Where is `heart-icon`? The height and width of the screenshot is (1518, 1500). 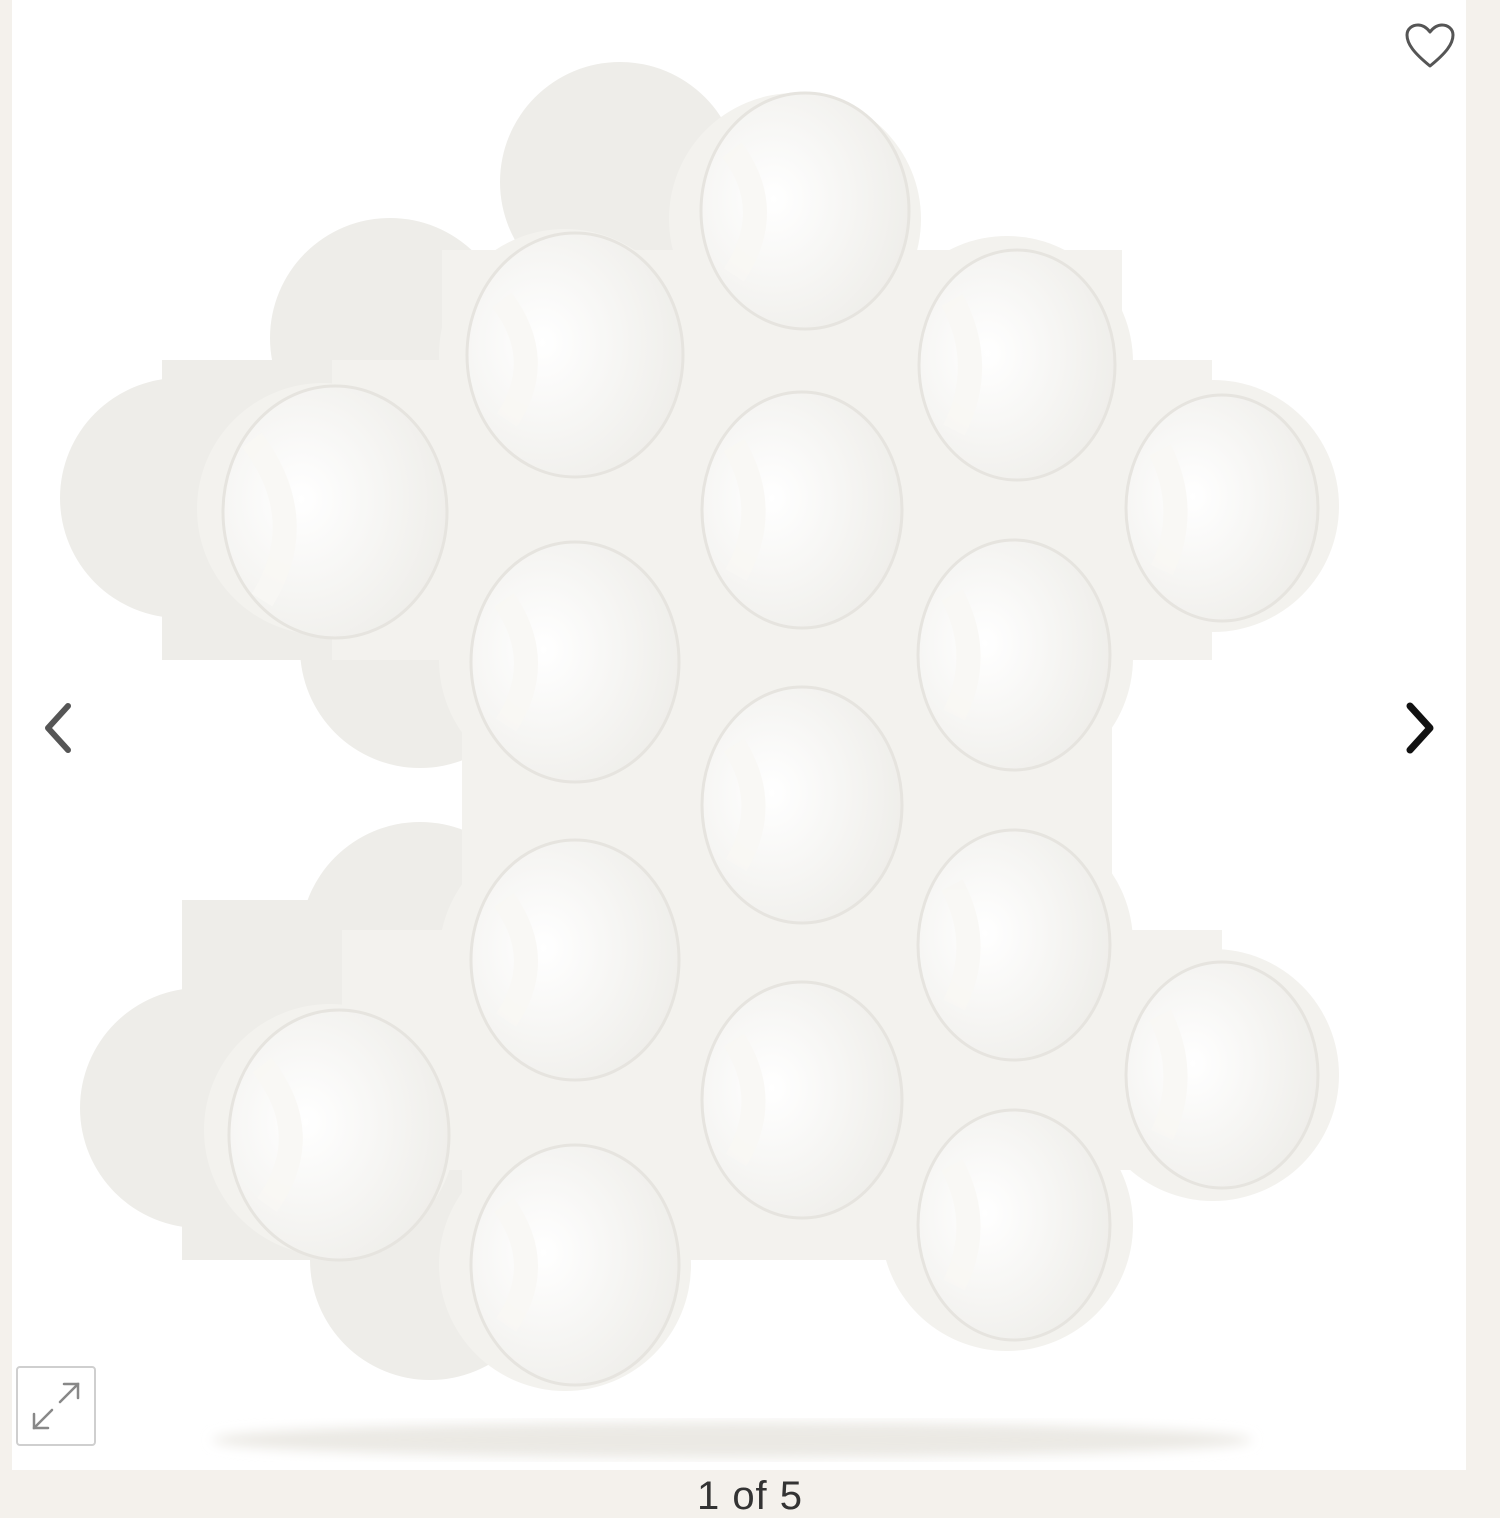 heart-icon is located at coordinates (1430, 45).